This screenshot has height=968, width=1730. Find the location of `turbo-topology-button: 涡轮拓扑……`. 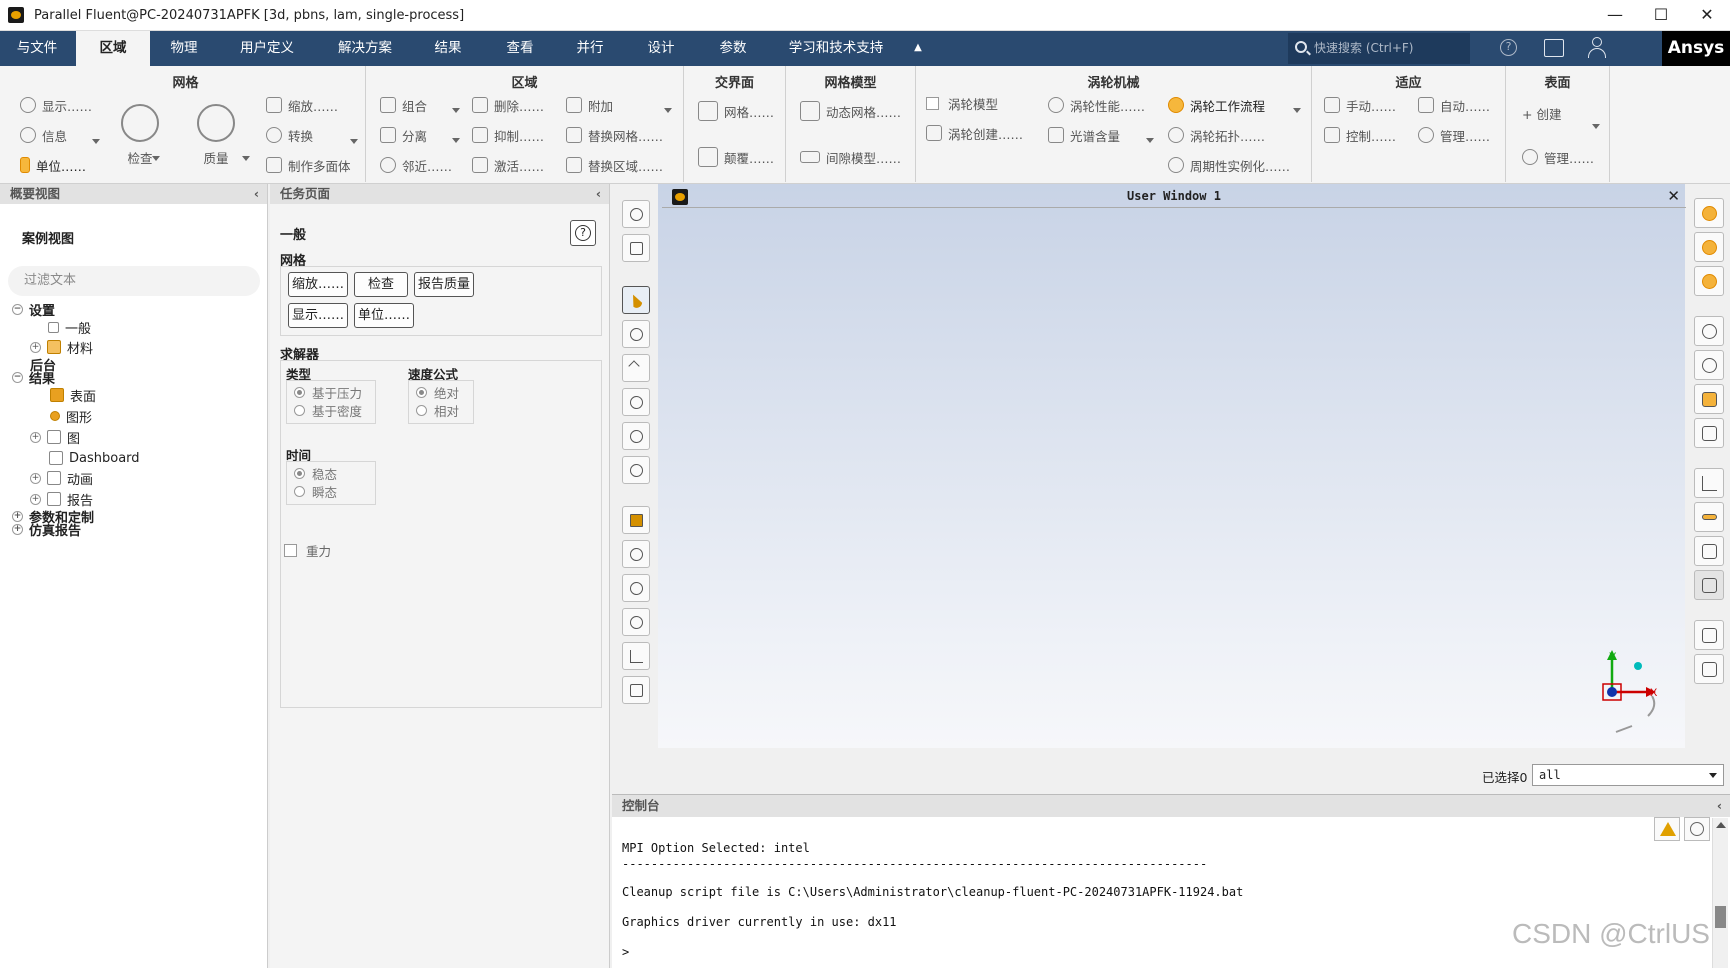

turbo-topology-button: 涡轮拓扑…… is located at coordinates (1216, 135).